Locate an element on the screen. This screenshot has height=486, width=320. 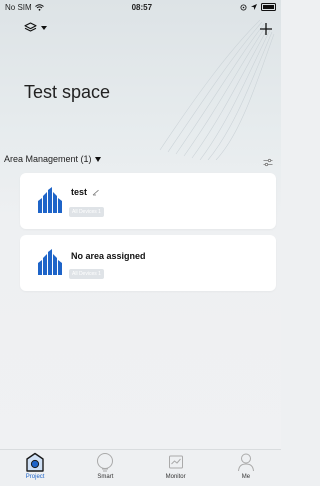
lightbulb-icon is located at coordinates (105, 462).